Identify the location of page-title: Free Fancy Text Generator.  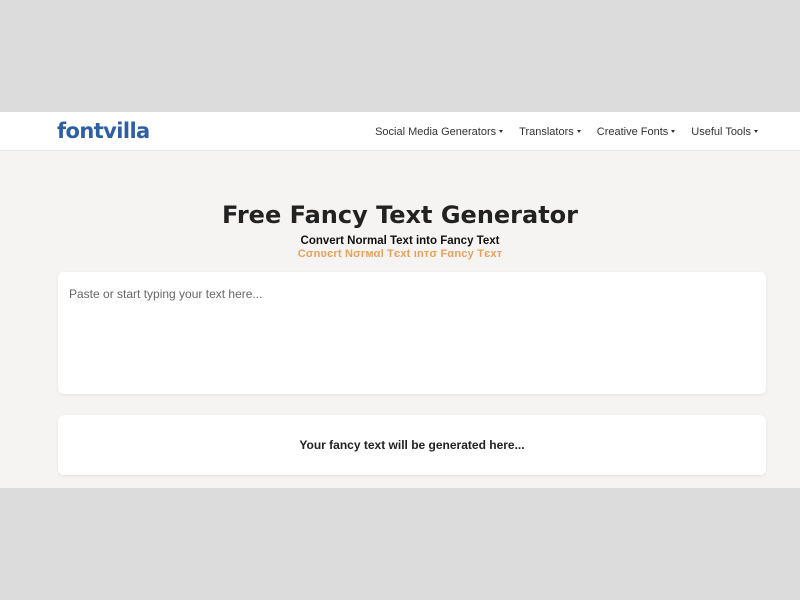
(400, 215).